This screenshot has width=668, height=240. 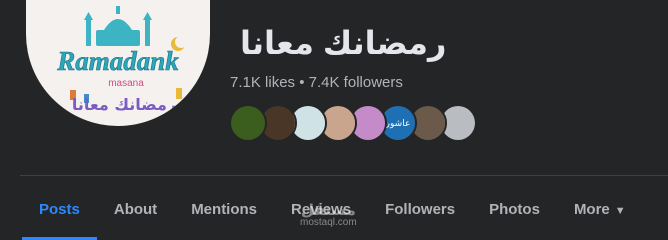 What do you see at coordinates (124, 104) in the screenshot?
I see `logo-text-arabic: رمضانك معانا` at bounding box center [124, 104].